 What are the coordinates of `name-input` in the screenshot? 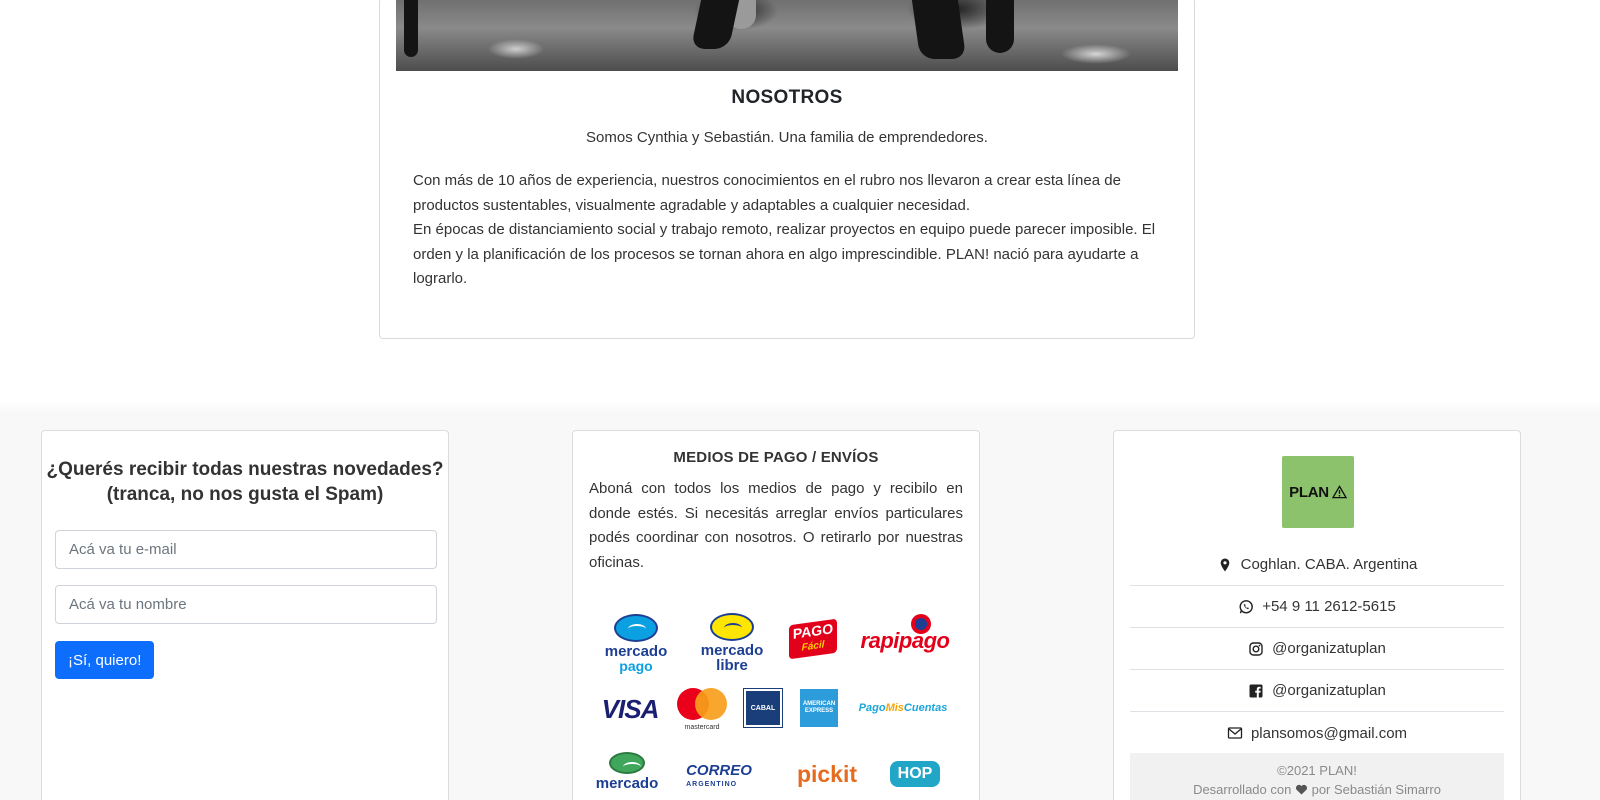 It's located at (246, 604).